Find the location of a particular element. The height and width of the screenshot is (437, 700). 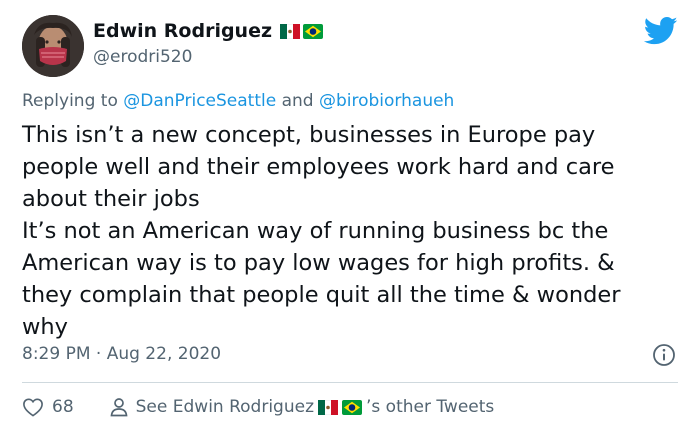

twitter-bird-icon is located at coordinates (661, 31).